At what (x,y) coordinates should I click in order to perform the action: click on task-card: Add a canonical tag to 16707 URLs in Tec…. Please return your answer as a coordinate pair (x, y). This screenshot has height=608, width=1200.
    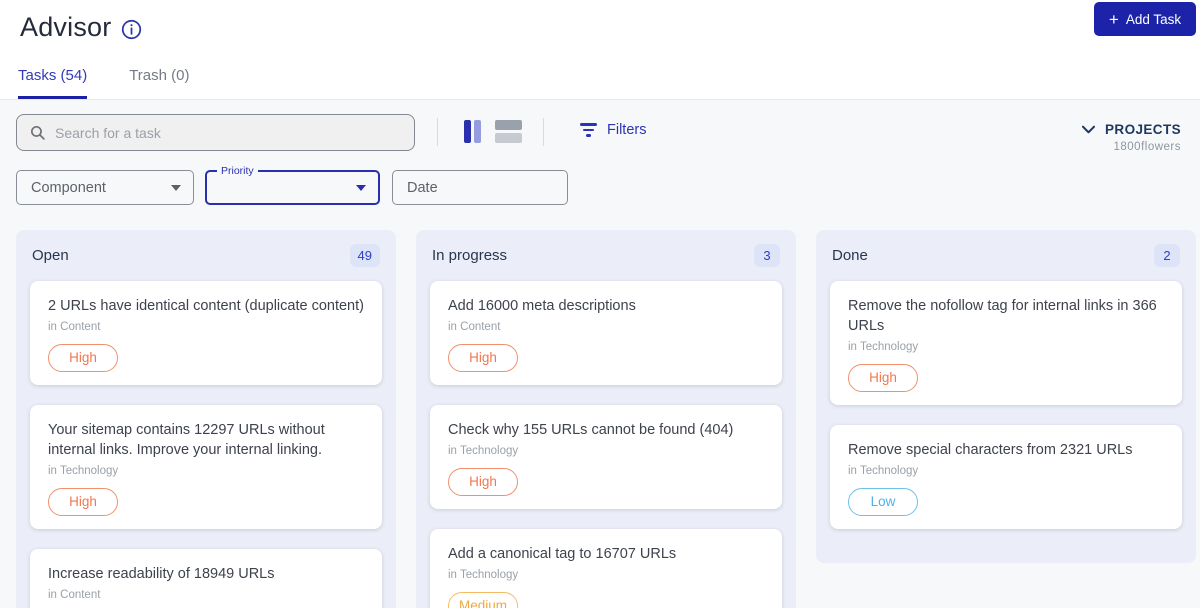
    Looking at the image, I should click on (606, 568).